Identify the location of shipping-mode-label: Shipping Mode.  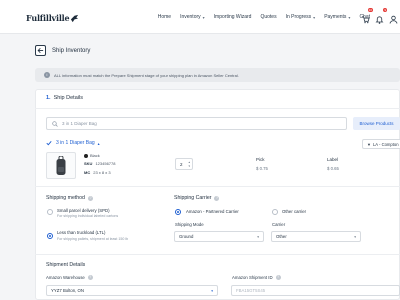
(189, 224).